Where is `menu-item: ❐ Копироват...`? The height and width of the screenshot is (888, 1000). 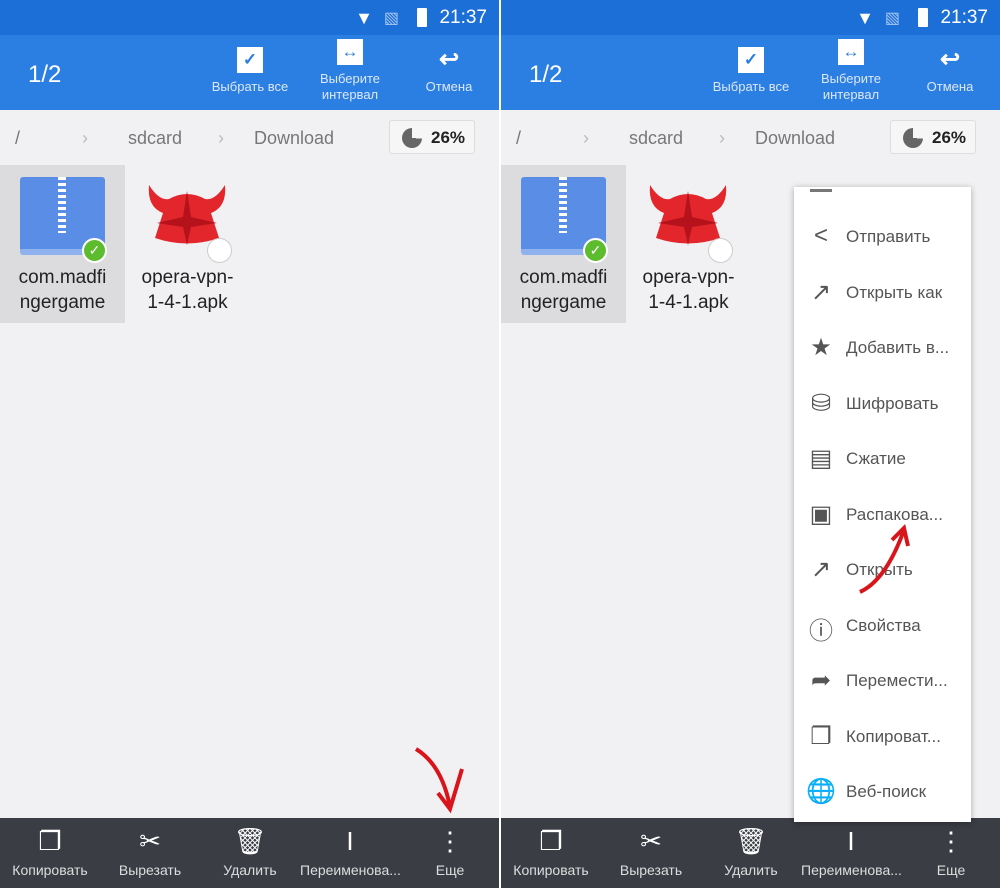
menu-item: ❐ Копироват... is located at coordinates (882, 737).